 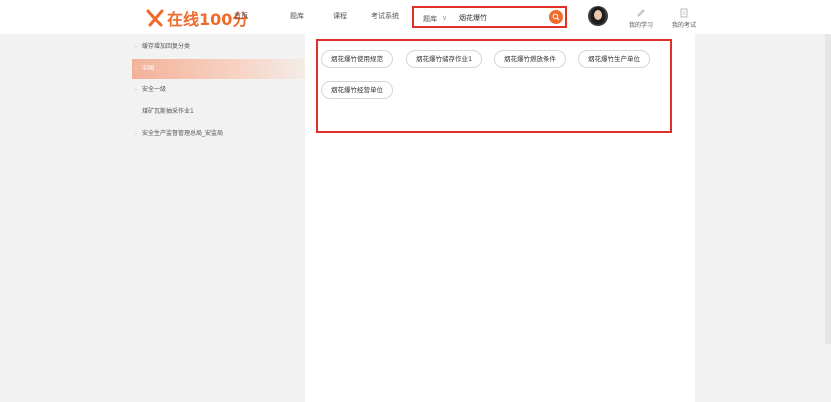 I want to click on sidebar-item-label: 煤矿瓦斯抽采作业1, so click(x=168, y=111).